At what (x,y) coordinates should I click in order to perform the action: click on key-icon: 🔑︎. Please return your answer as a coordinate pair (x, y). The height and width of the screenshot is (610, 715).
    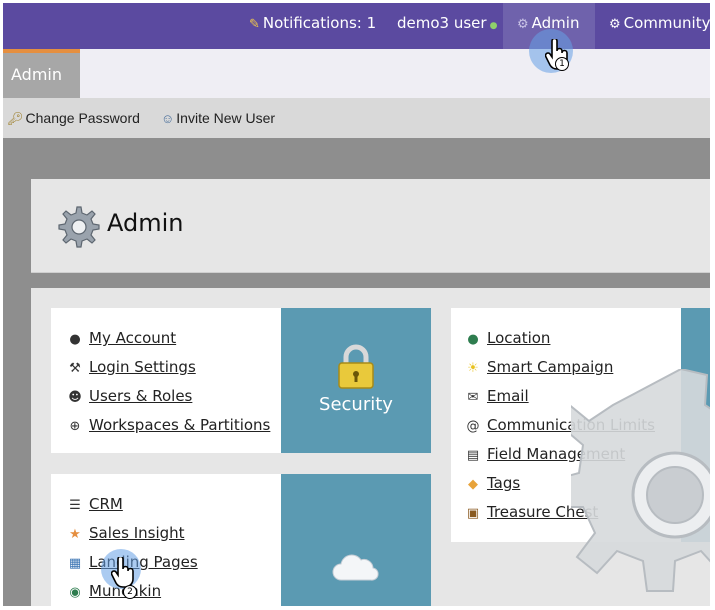
    Looking at the image, I should click on (15, 118).